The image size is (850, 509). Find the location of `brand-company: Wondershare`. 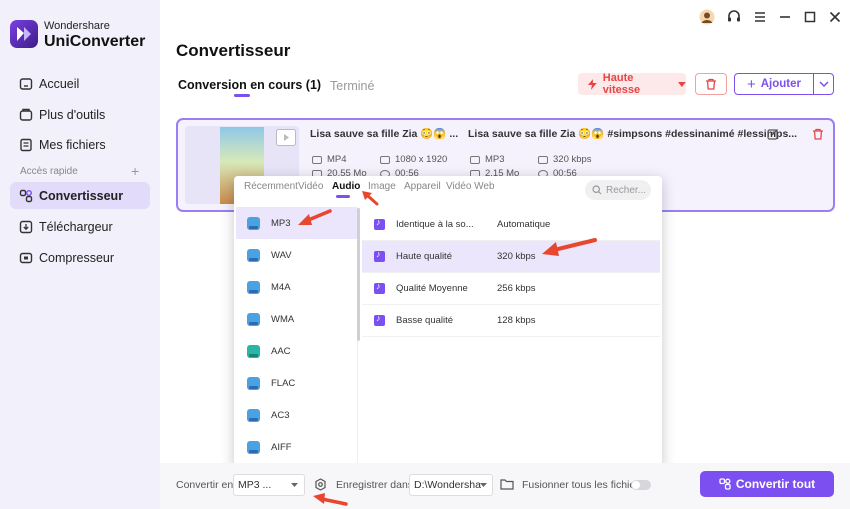

brand-company: Wondershare is located at coordinates (77, 26).